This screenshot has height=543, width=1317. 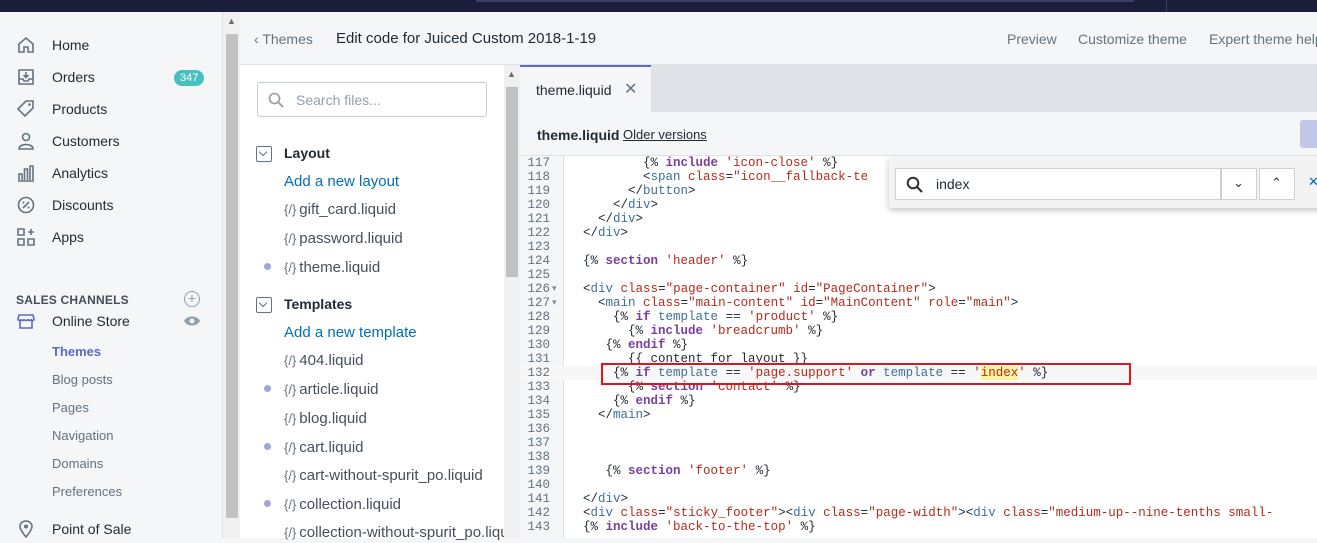 What do you see at coordinates (918, 527) in the screenshot?
I see `code-line: 143 {% include 'back-to-the-top' %}` at bounding box center [918, 527].